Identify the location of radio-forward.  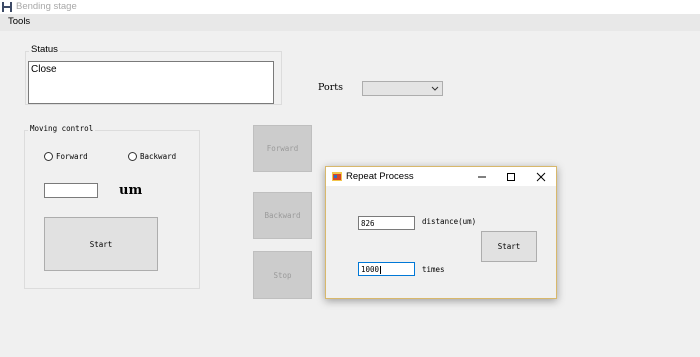
(48, 156).